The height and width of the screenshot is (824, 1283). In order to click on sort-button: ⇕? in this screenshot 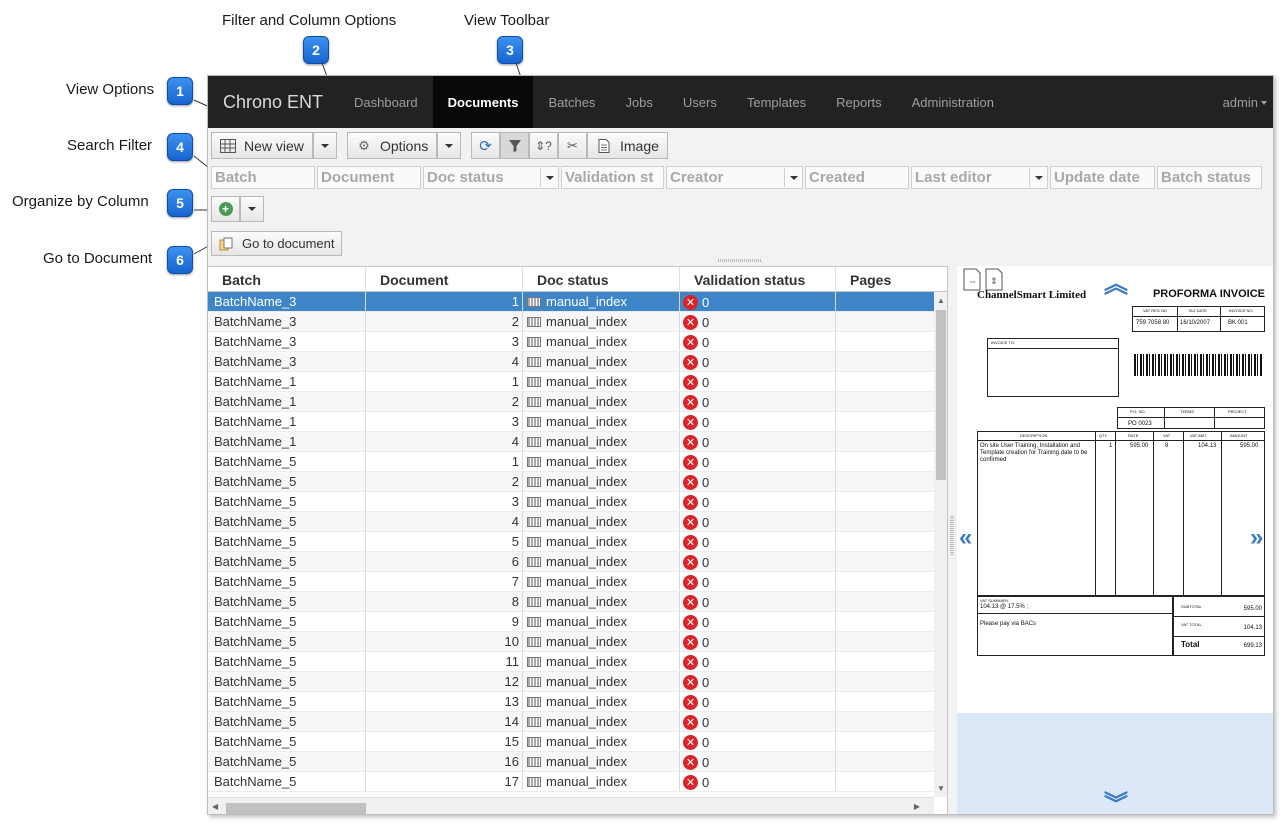, I will do `click(543, 145)`.